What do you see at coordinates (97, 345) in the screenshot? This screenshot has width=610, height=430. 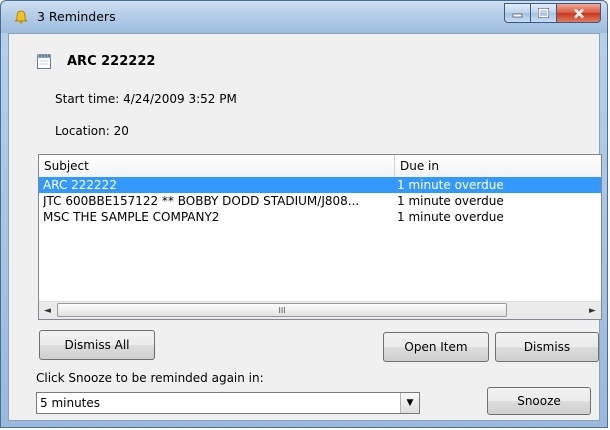 I see `dismiss-all-button: Dismiss All` at bounding box center [97, 345].